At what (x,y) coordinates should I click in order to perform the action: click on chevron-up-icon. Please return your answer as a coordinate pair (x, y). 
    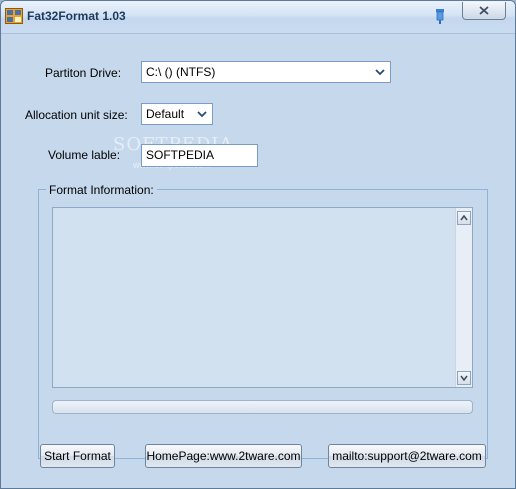
    Looking at the image, I should click on (464, 218).